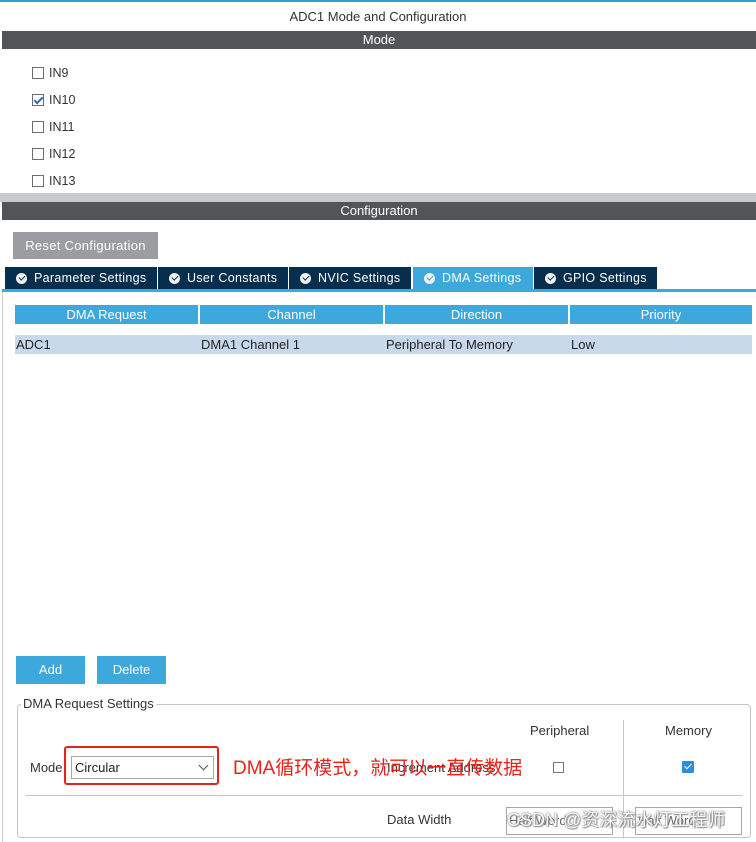 Image resolution: width=756 pixels, height=842 pixels. I want to click on tab-label: GPIO Settings, so click(605, 278).